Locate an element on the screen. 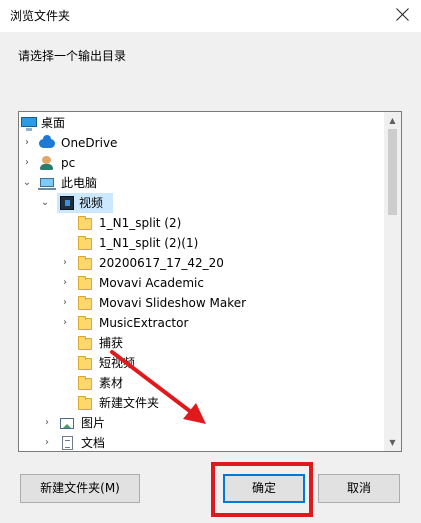  annotation-highlight-box is located at coordinates (262, 489).